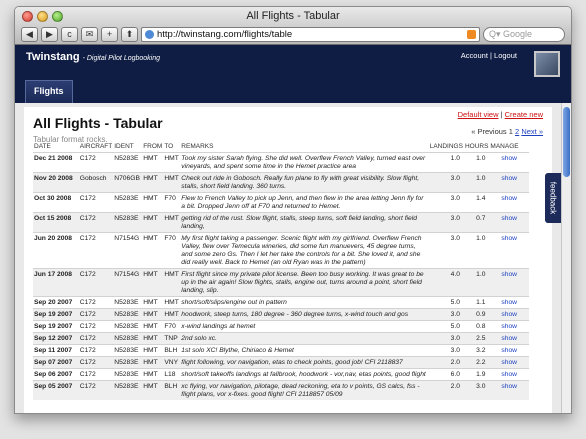  What do you see at coordinates (89, 34) in the screenshot?
I see `bookmark-icon: ✉` at bounding box center [89, 34].